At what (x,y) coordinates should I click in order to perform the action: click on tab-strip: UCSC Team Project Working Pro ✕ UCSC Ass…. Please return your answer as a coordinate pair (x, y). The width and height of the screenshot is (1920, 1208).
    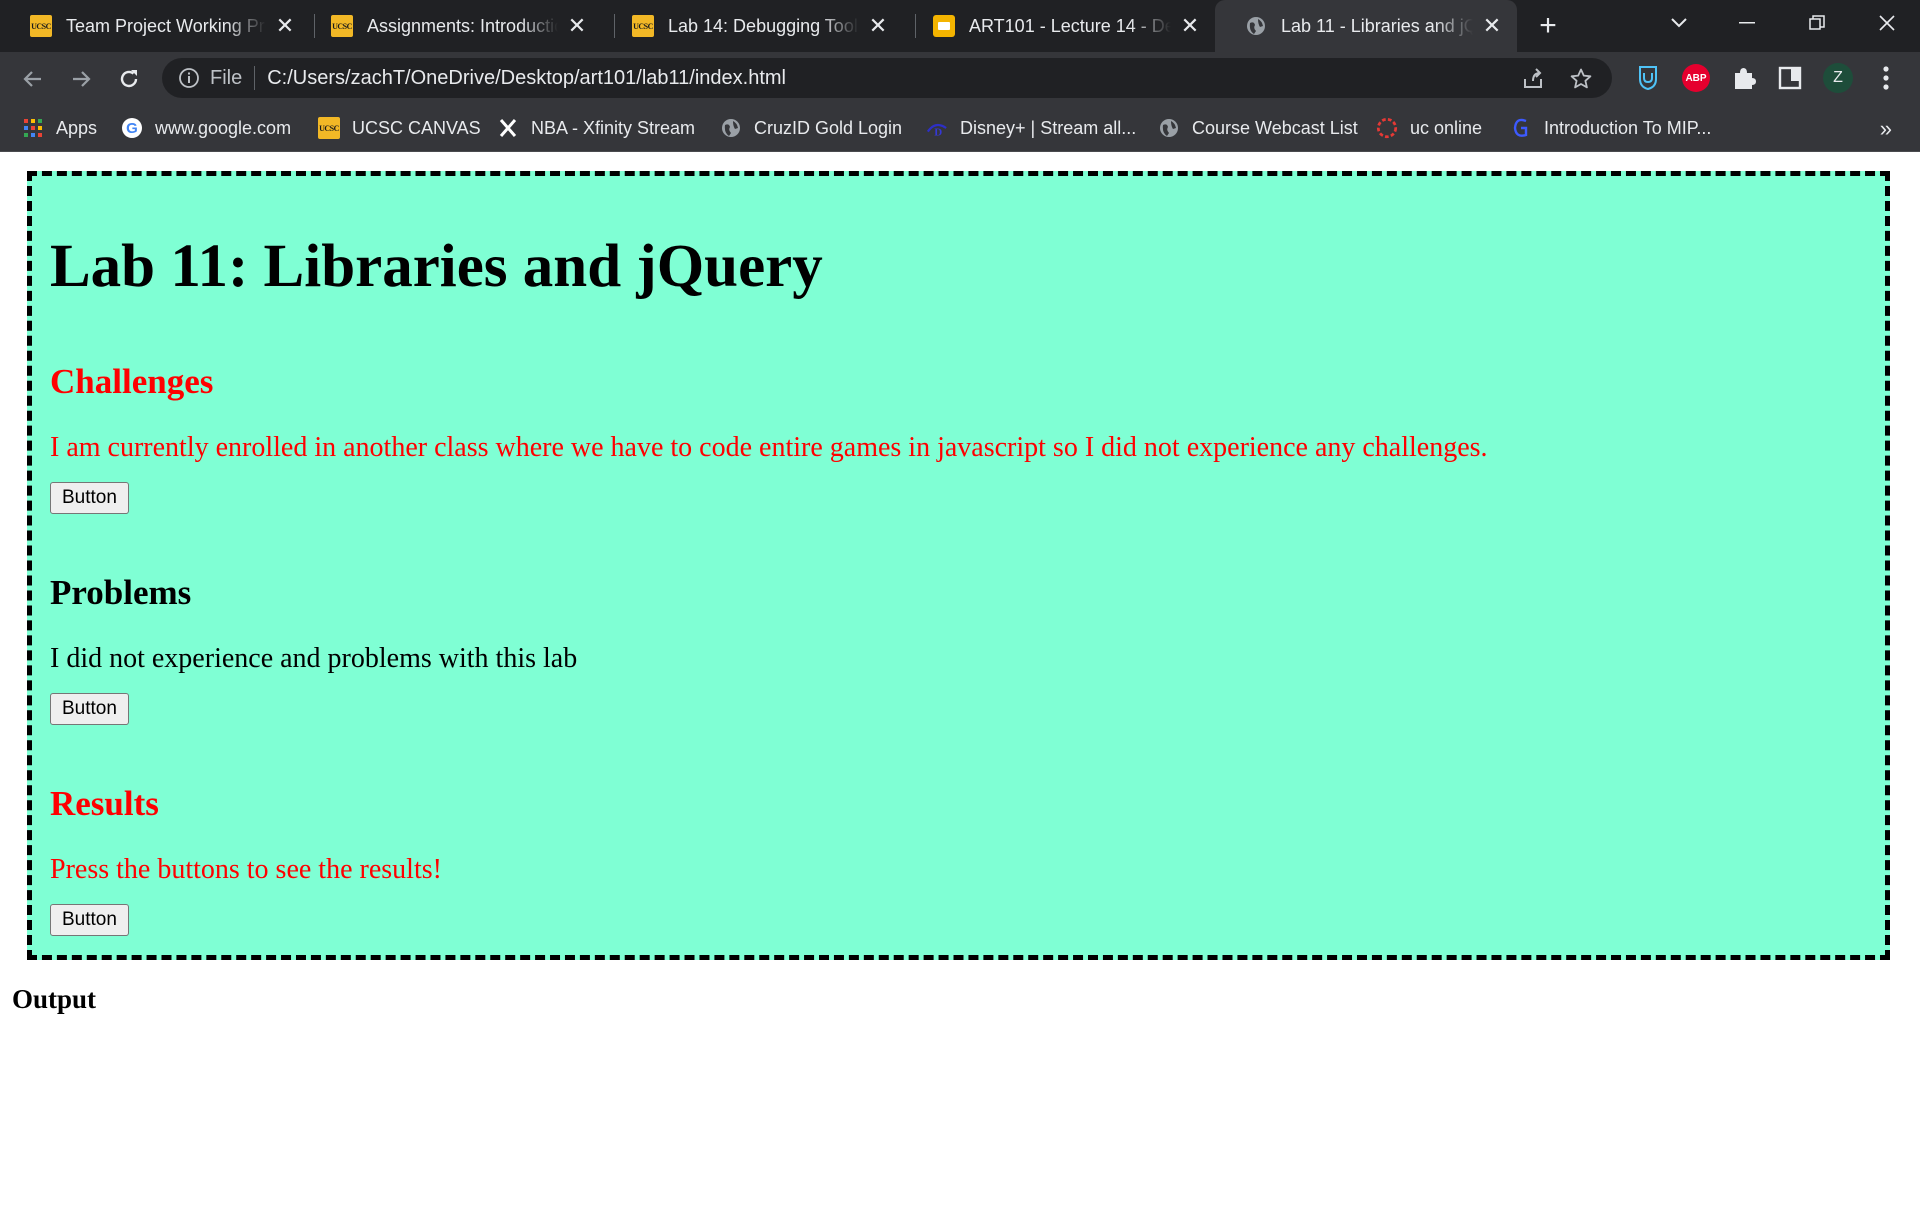
    Looking at the image, I should click on (960, 26).